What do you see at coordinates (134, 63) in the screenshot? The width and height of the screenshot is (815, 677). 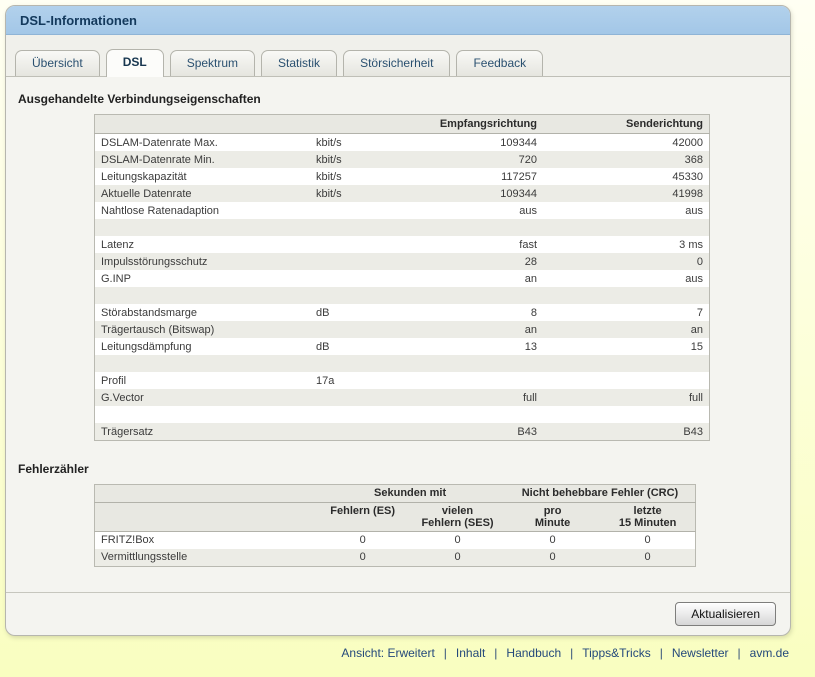 I see `tab-dsl: DSL` at bounding box center [134, 63].